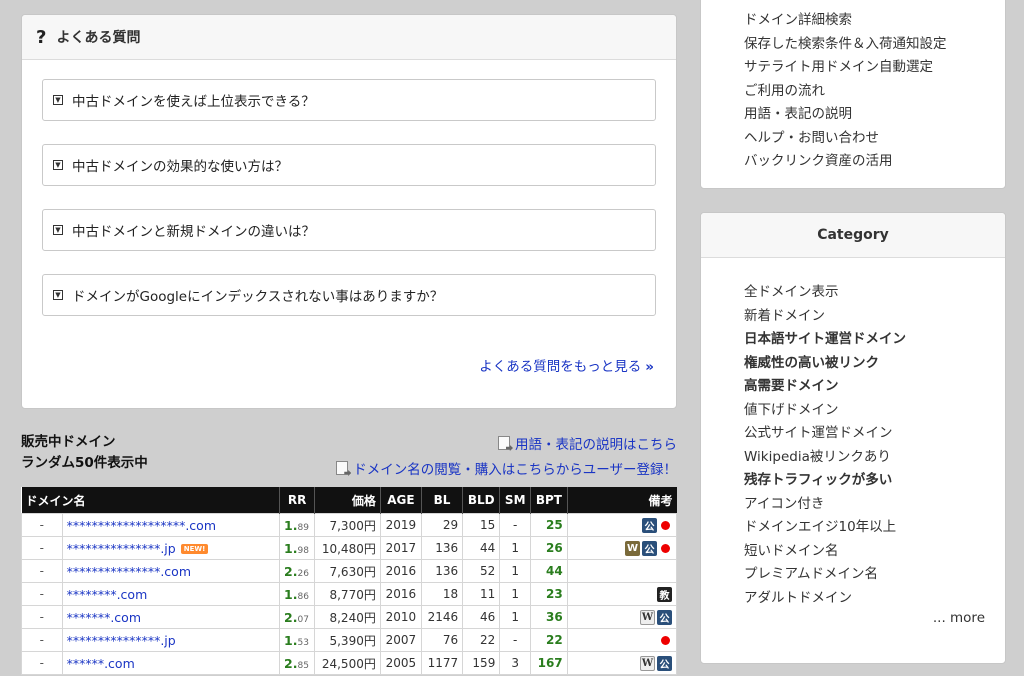 This screenshot has height=676, width=1024. Describe the element at coordinates (129, 571) in the screenshot. I see `domain-link: ***************.com` at that location.